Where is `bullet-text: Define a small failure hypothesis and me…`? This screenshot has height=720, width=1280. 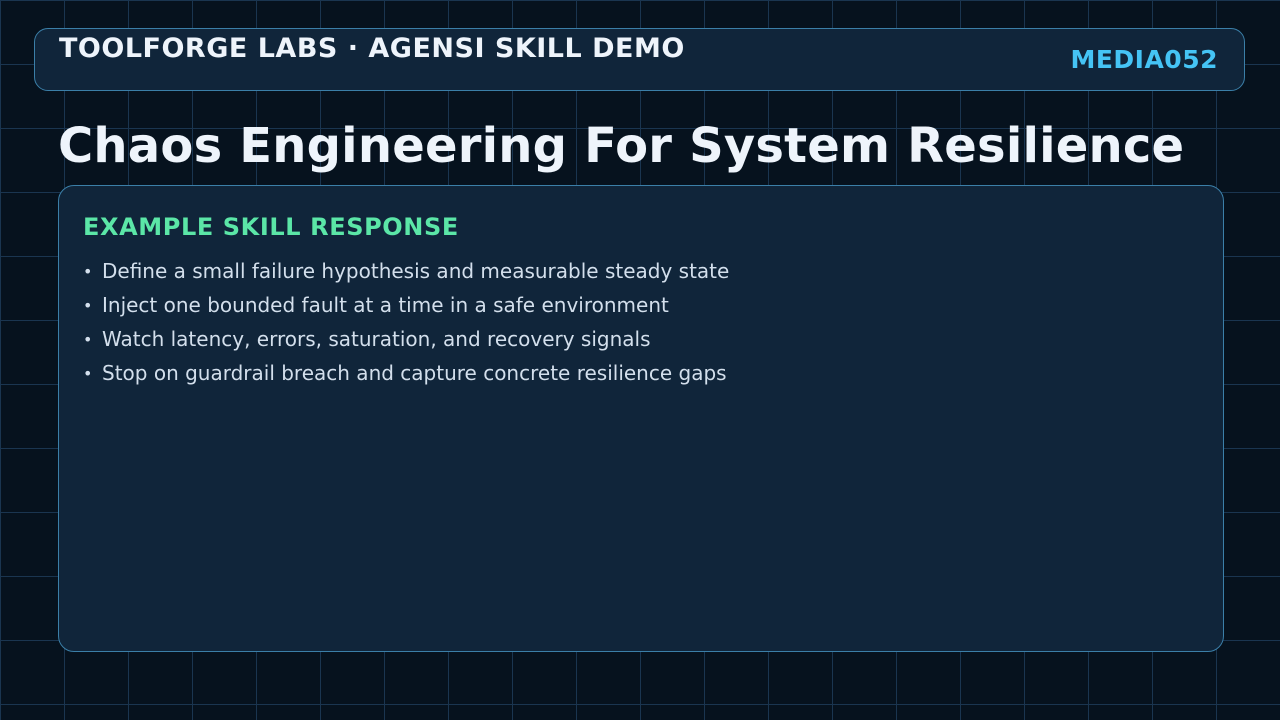
bullet-text: Define a small failure hypothesis and me… is located at coordinates (416, 271).